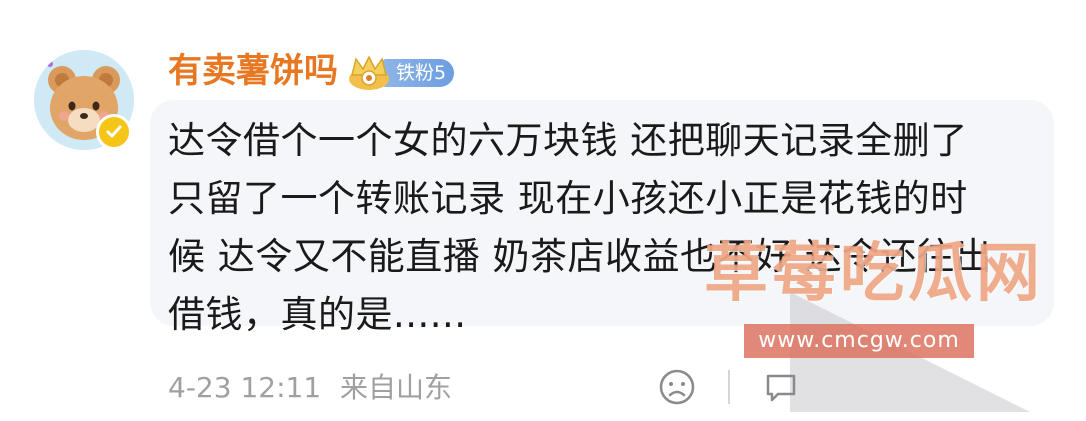 Image resolution: width=1086 pixels, height=421 pixels. What do you see at coordinates (568, 198) in the screenshot?
I see `comment-line: 只留了一个转账记录 现在小孩还小正是花钱的时` at bounding box center [568, 198].